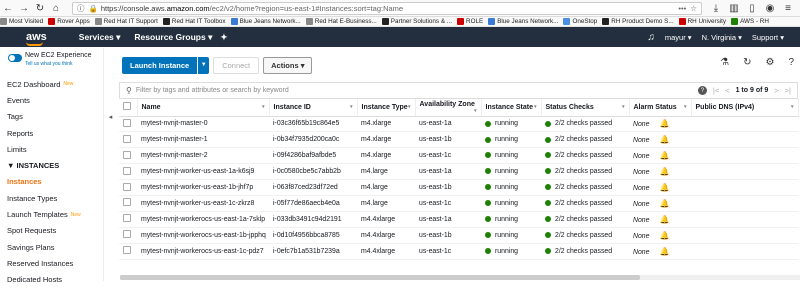 This screenshot has width=800, height=288. Describe the element at coordinates (651, 37) in the screenshot. I see `notification-bell-icon: ♫` at that location.